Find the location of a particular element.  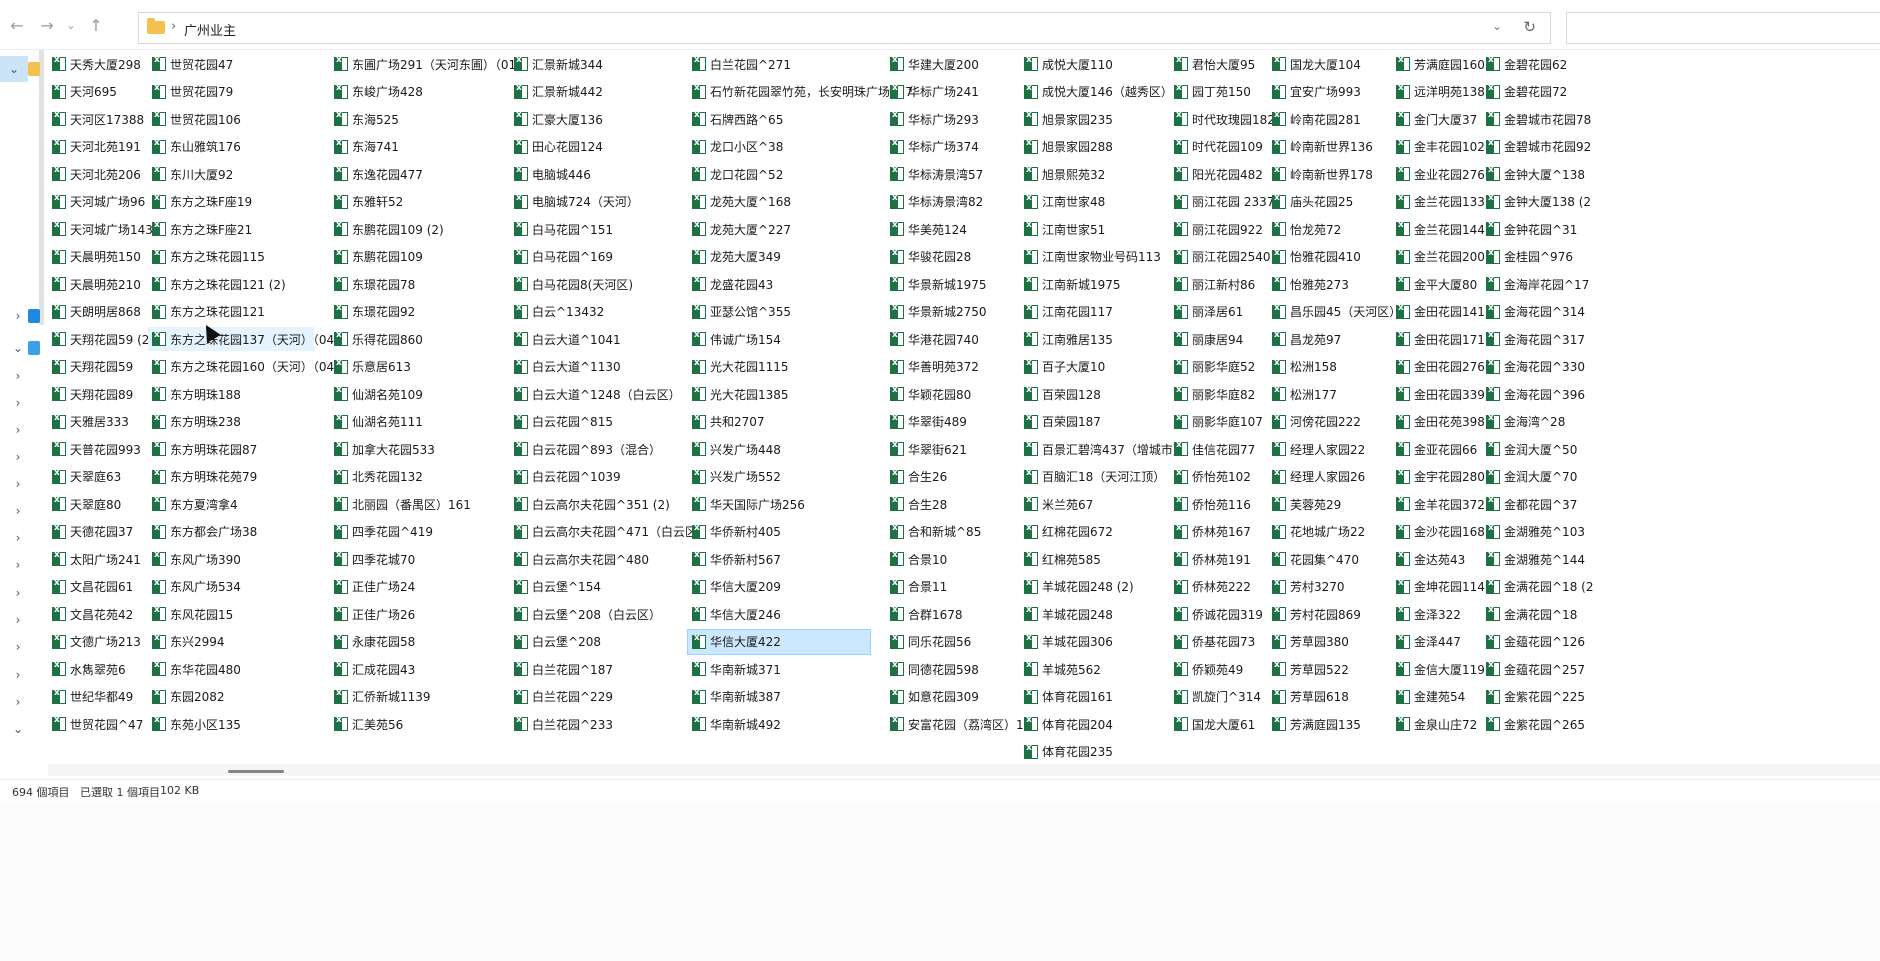

file-item: 芳满庭园160 is located at coordinates (1438, 64).